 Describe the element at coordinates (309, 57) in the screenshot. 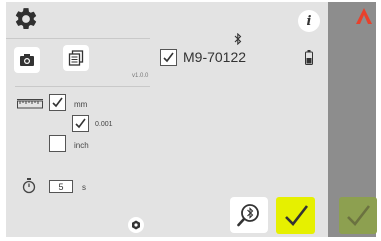

I see `battery-icon` at that location.